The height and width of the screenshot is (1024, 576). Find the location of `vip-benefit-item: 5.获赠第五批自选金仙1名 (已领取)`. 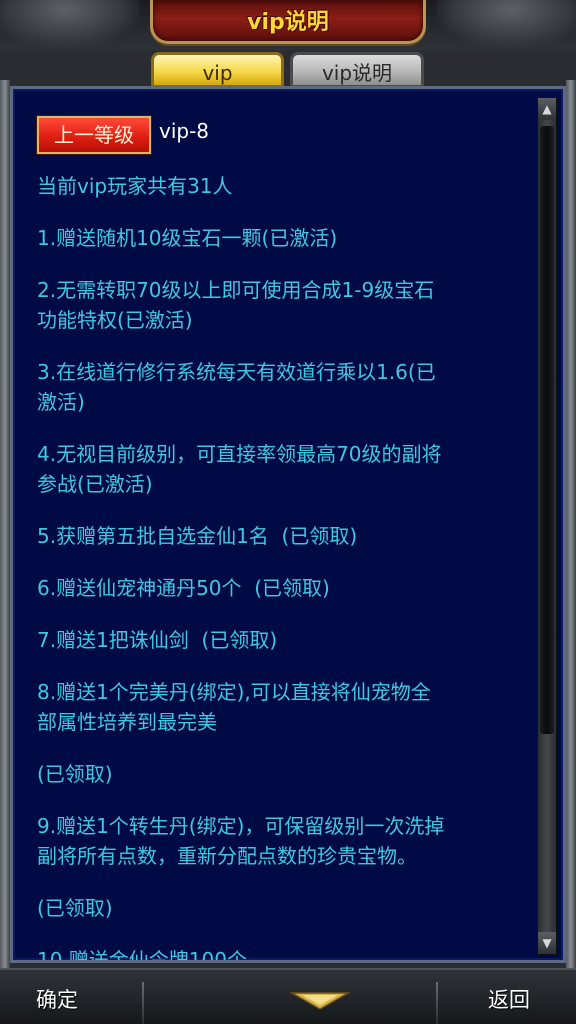

vip-benefit-item: 5.获赠第五批自选金仙1名 (已领取) is located at coordinates (197, 536).